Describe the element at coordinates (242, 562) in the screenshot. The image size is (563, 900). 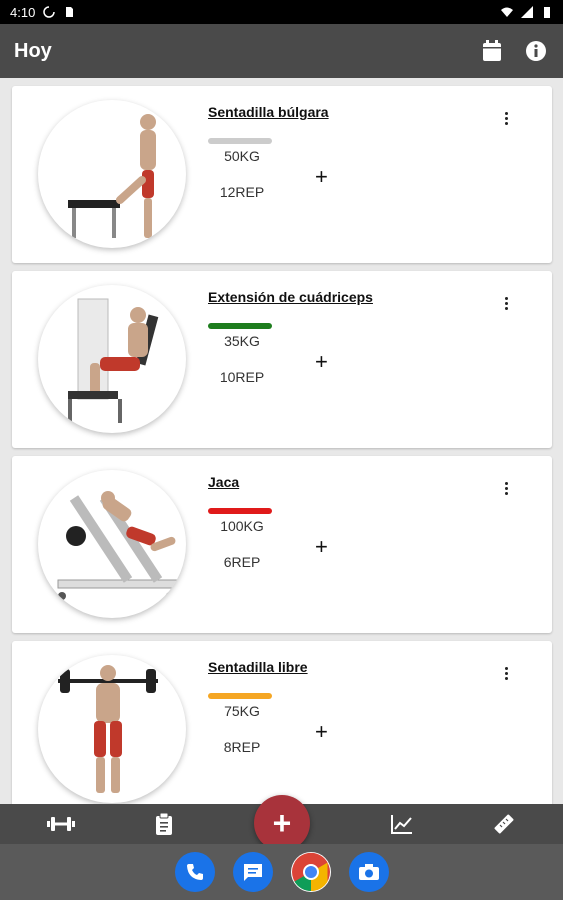
I see `exercise-reps: 6REP` at that location.